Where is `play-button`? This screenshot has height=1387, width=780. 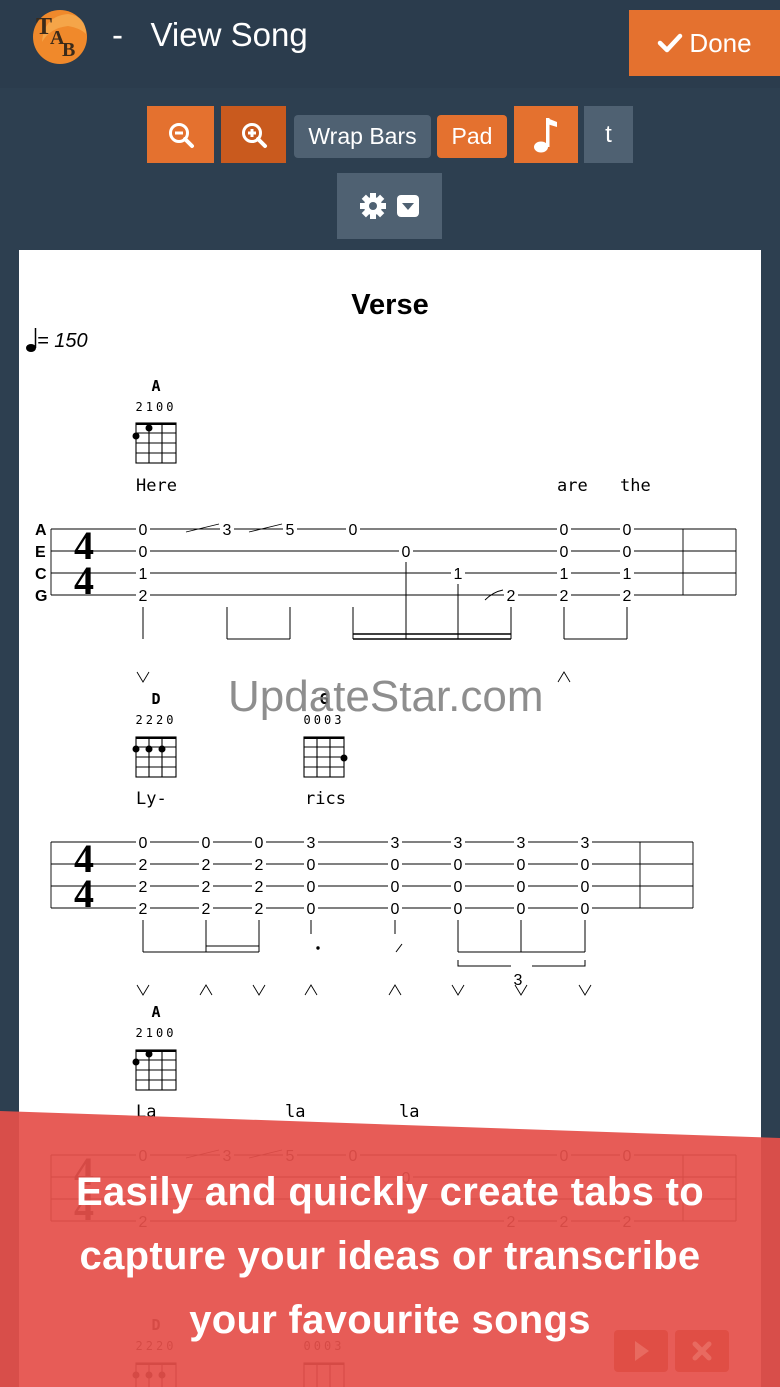 play-button is located at coordinates (641, 1351).